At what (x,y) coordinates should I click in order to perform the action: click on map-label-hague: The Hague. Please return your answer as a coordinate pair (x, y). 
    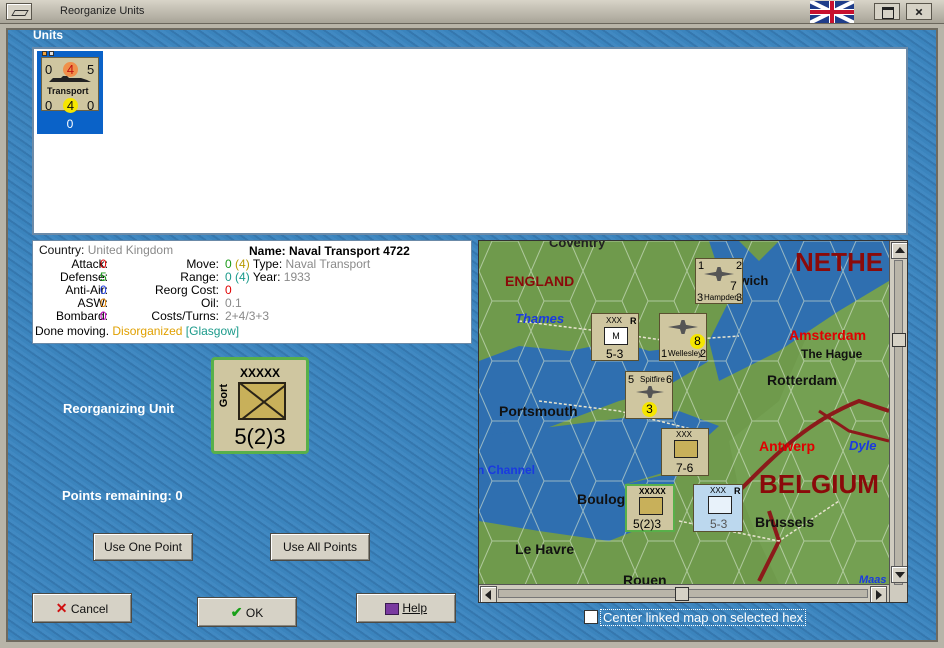
    Looking at the image, I should click on (832, 354).